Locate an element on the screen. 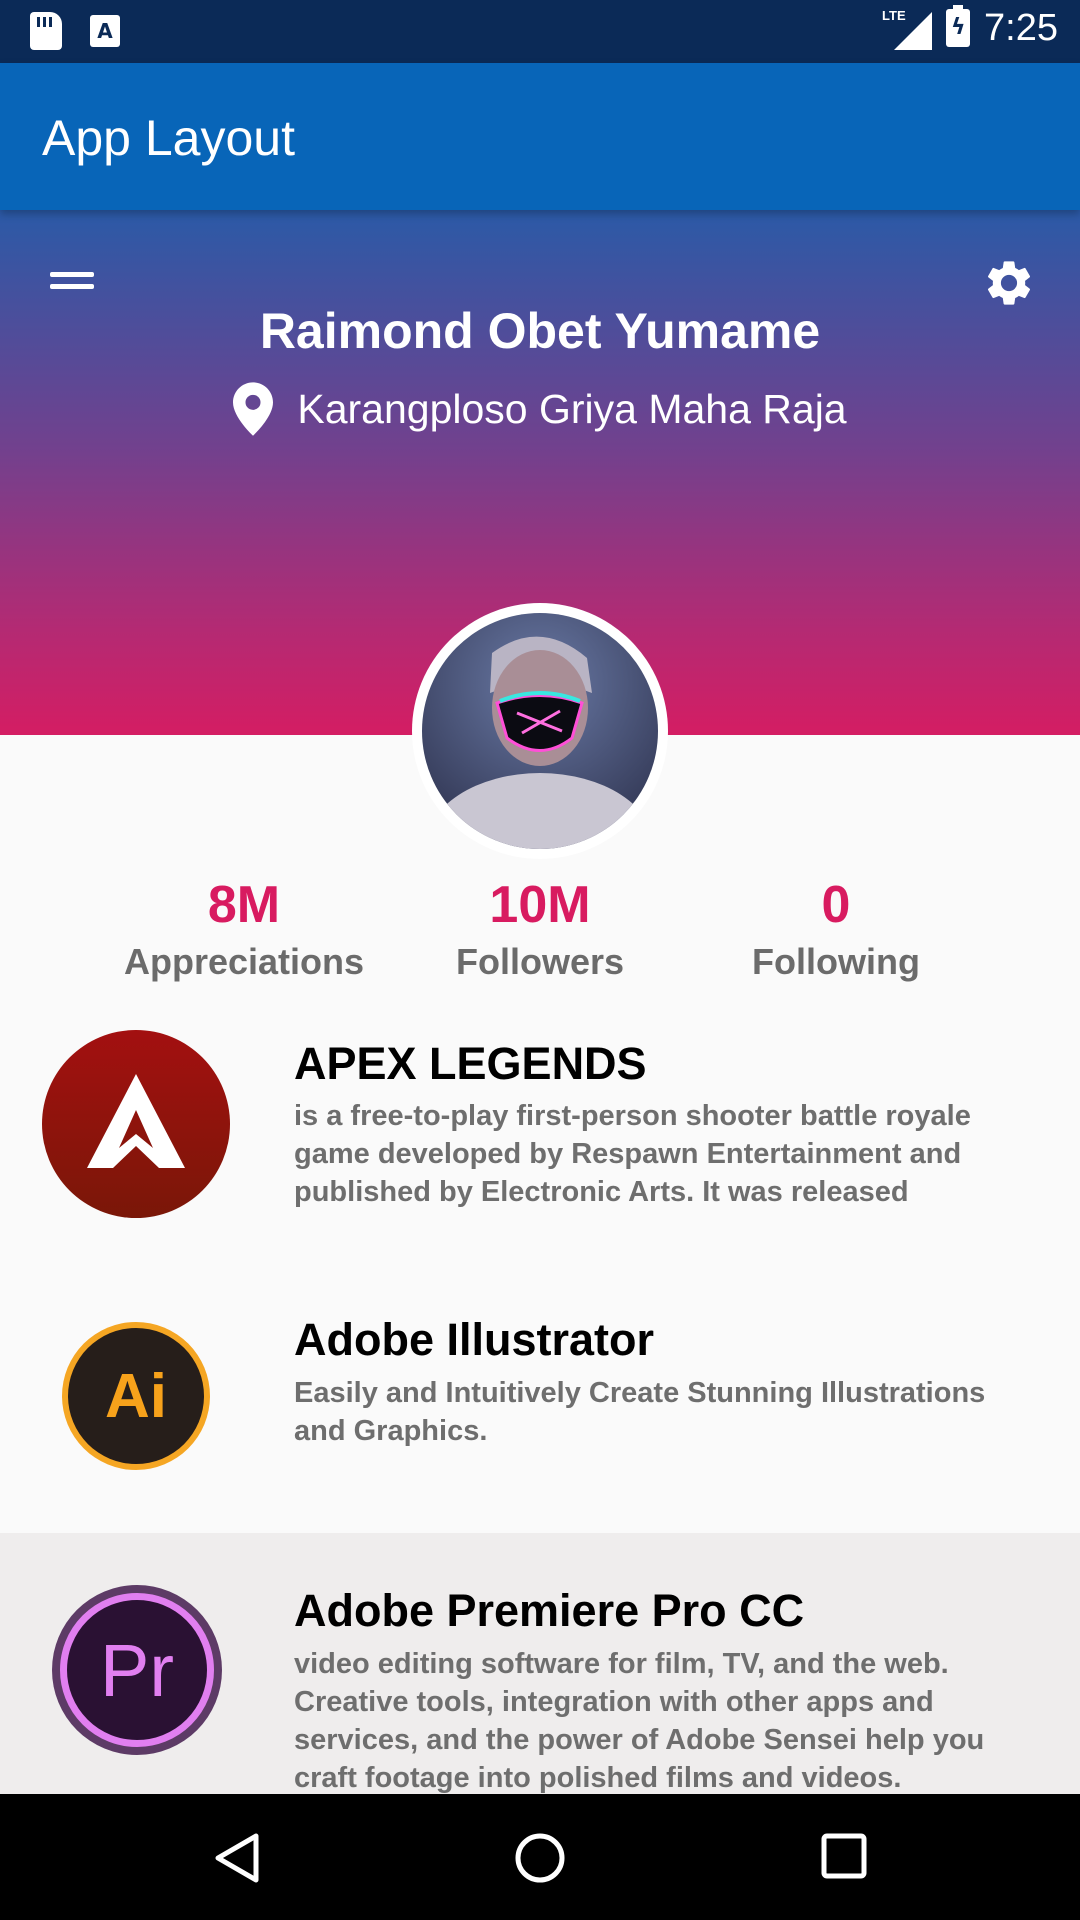 This screenshot has width=1080, height=1920. avatar is located at coordinates (540, 763).